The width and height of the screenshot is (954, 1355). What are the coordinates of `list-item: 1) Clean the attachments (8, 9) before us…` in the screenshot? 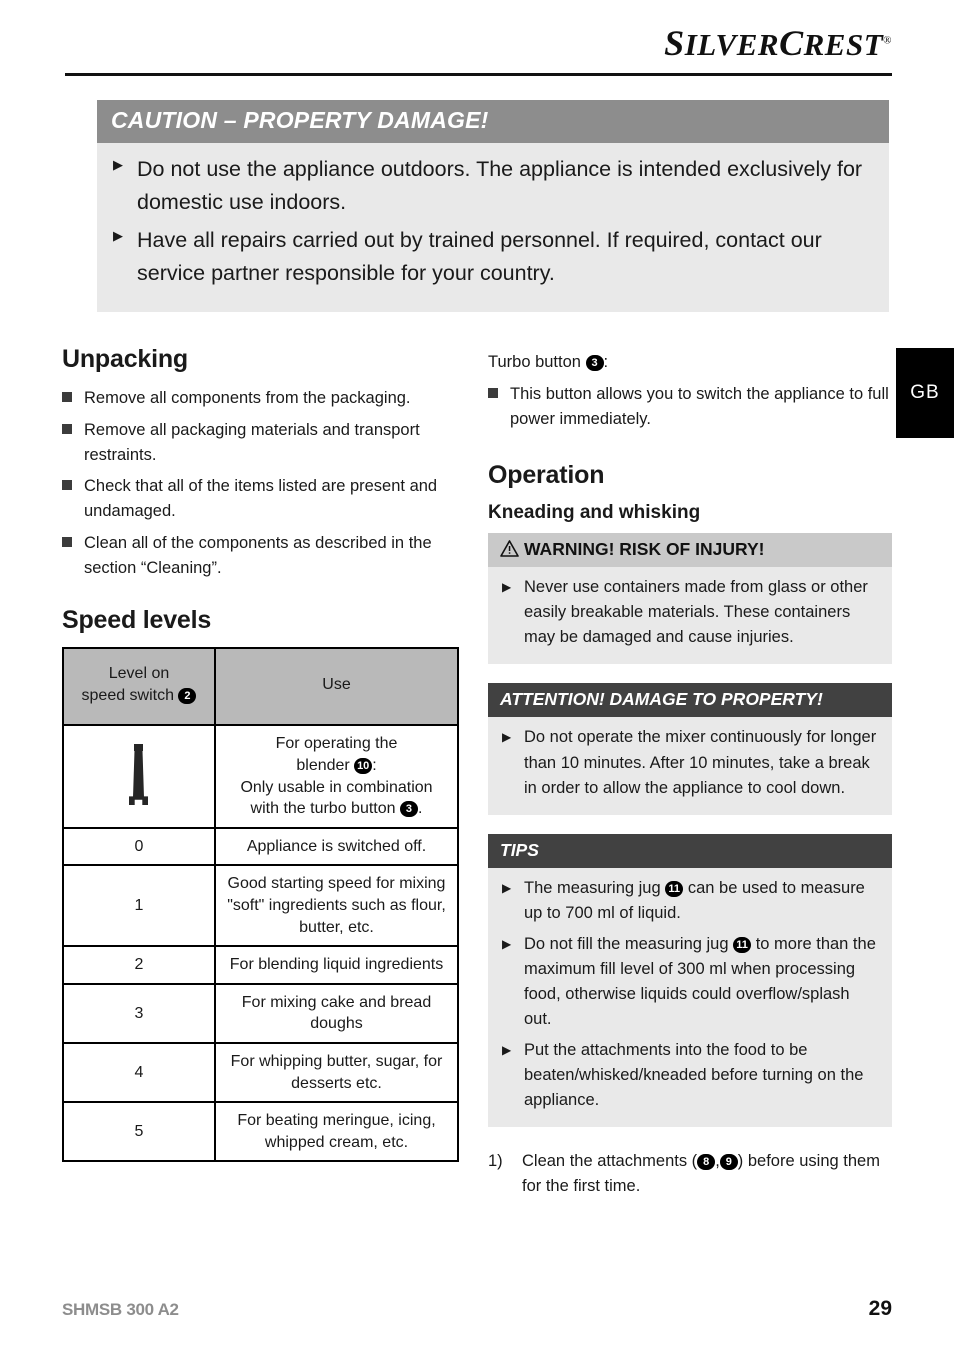 It's located at (690, 1174).